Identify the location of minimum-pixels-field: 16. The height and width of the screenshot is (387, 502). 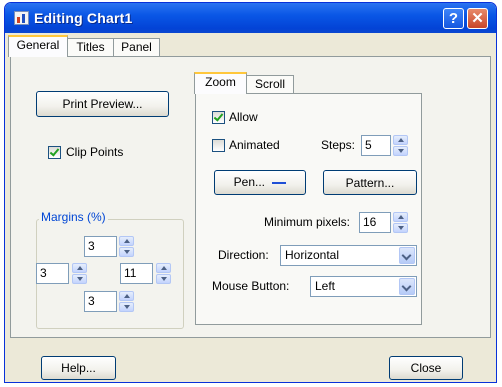
(375, 222).